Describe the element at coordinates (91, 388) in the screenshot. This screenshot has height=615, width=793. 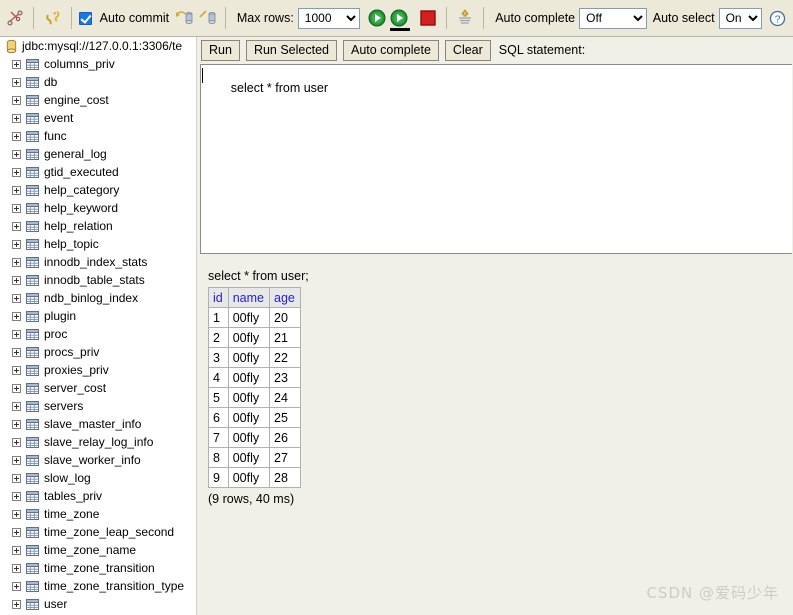
I see `tree-item-server-cost: server_cost` at that location.